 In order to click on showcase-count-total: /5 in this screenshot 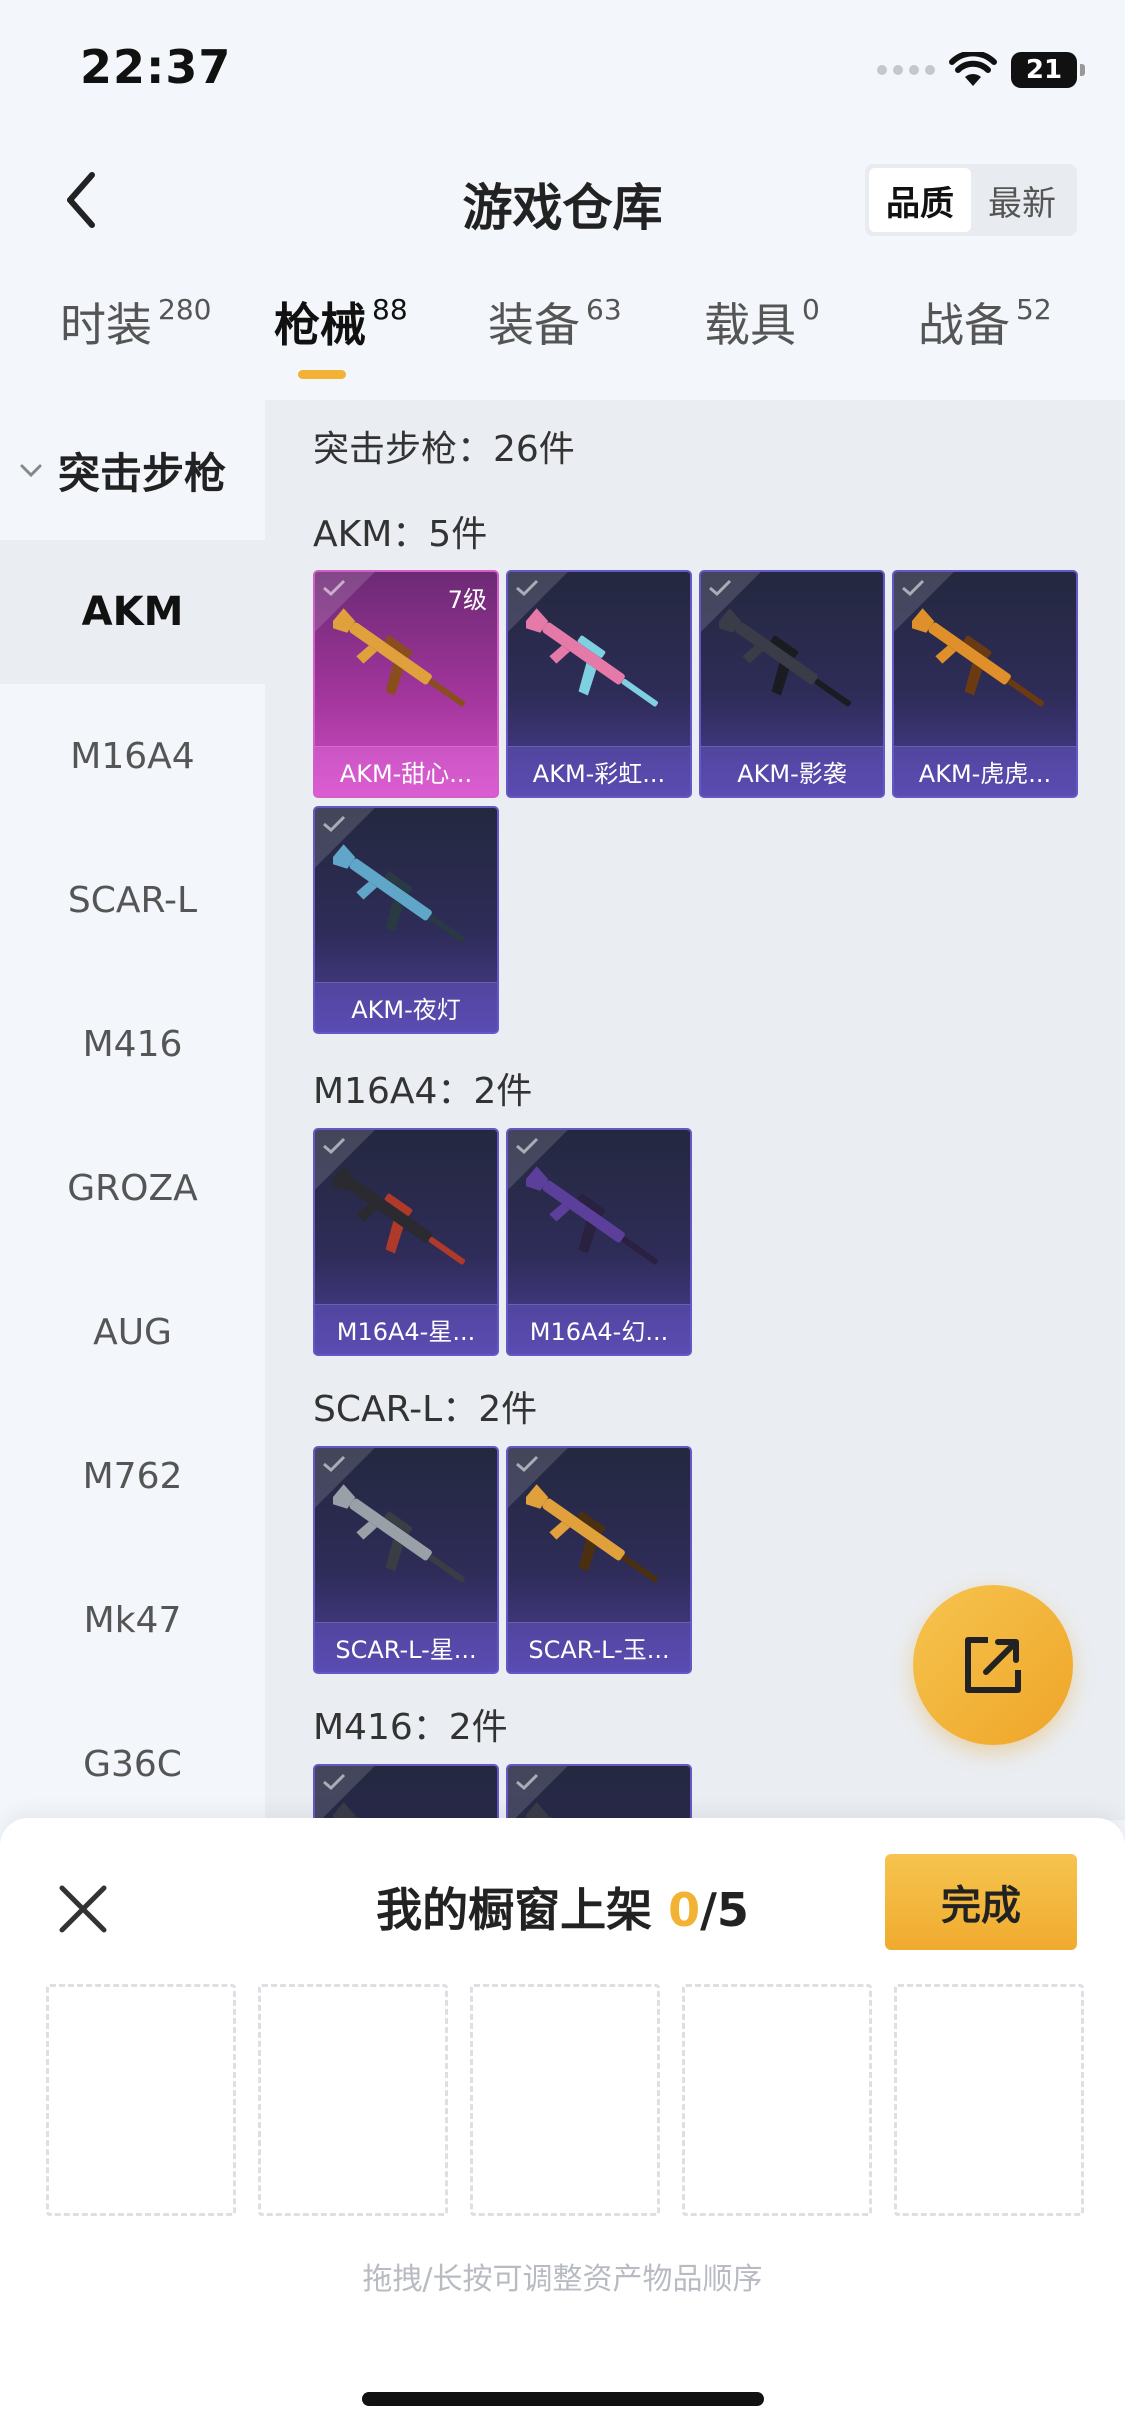, I will do `click(724, 1910)`.